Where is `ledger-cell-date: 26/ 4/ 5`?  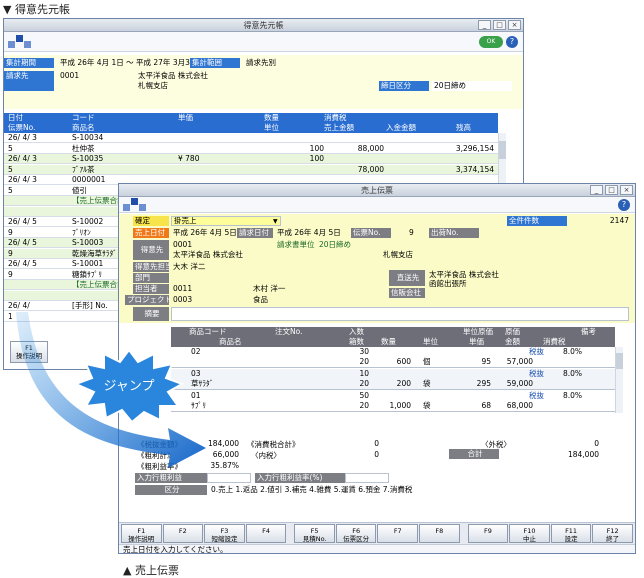 ledger-cell-date: 26/ 4/ 5 is located at coordinates (22, 263).